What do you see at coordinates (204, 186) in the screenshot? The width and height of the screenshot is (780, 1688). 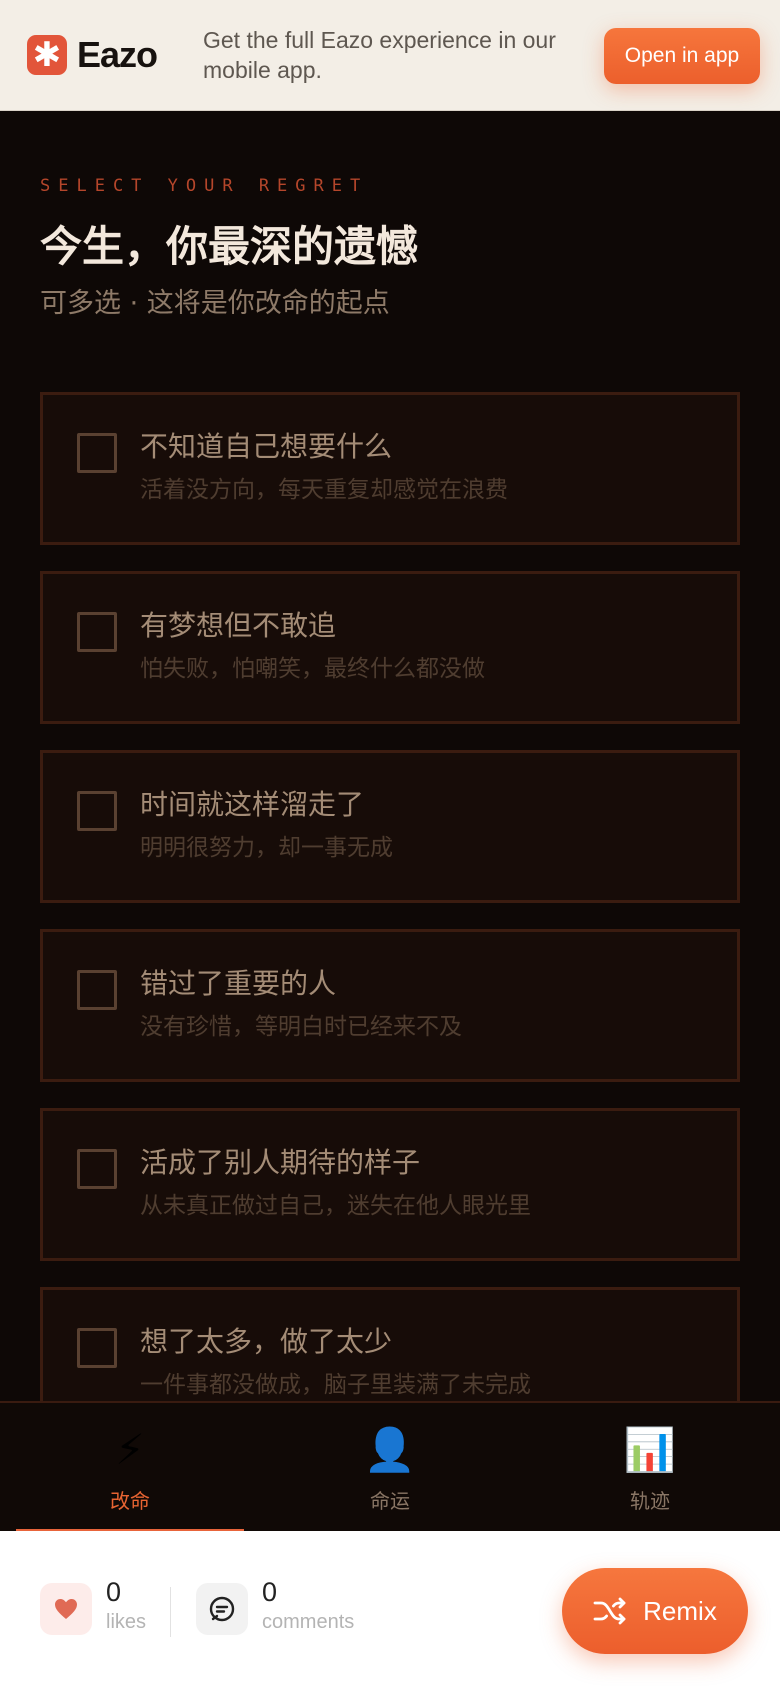 I see `eyebrow-label: SELECT YOUR REGRET` at bounding box center [204, 186].